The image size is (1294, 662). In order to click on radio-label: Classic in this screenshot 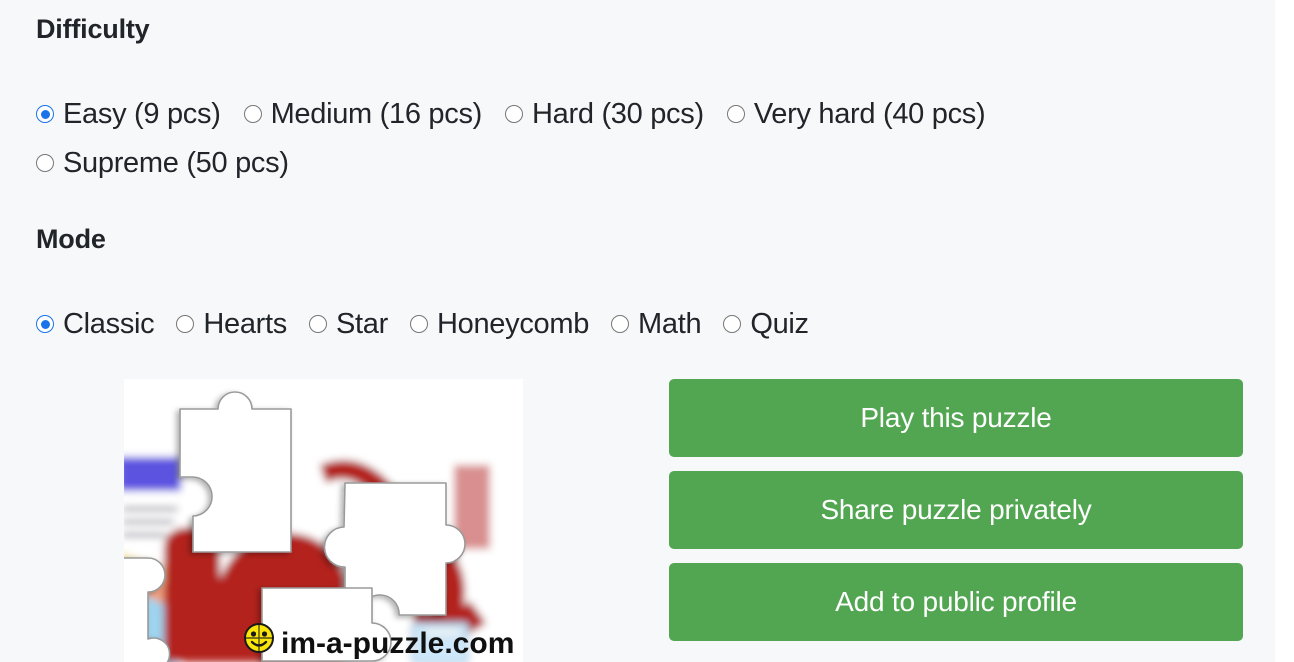, I will do `click(109, 323)`.